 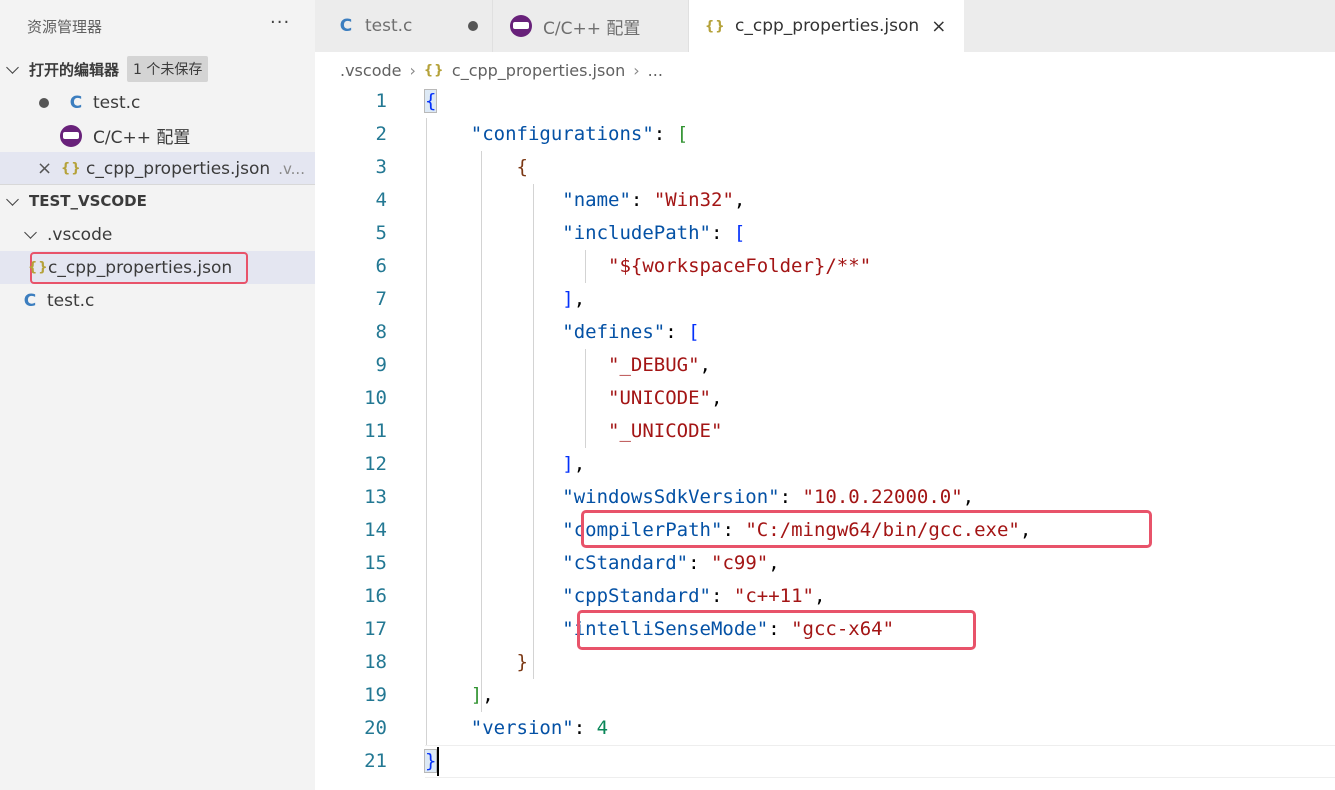 I want to click on highlight-box: {} c_cpp_properties.json, so click(x=138, y=267).